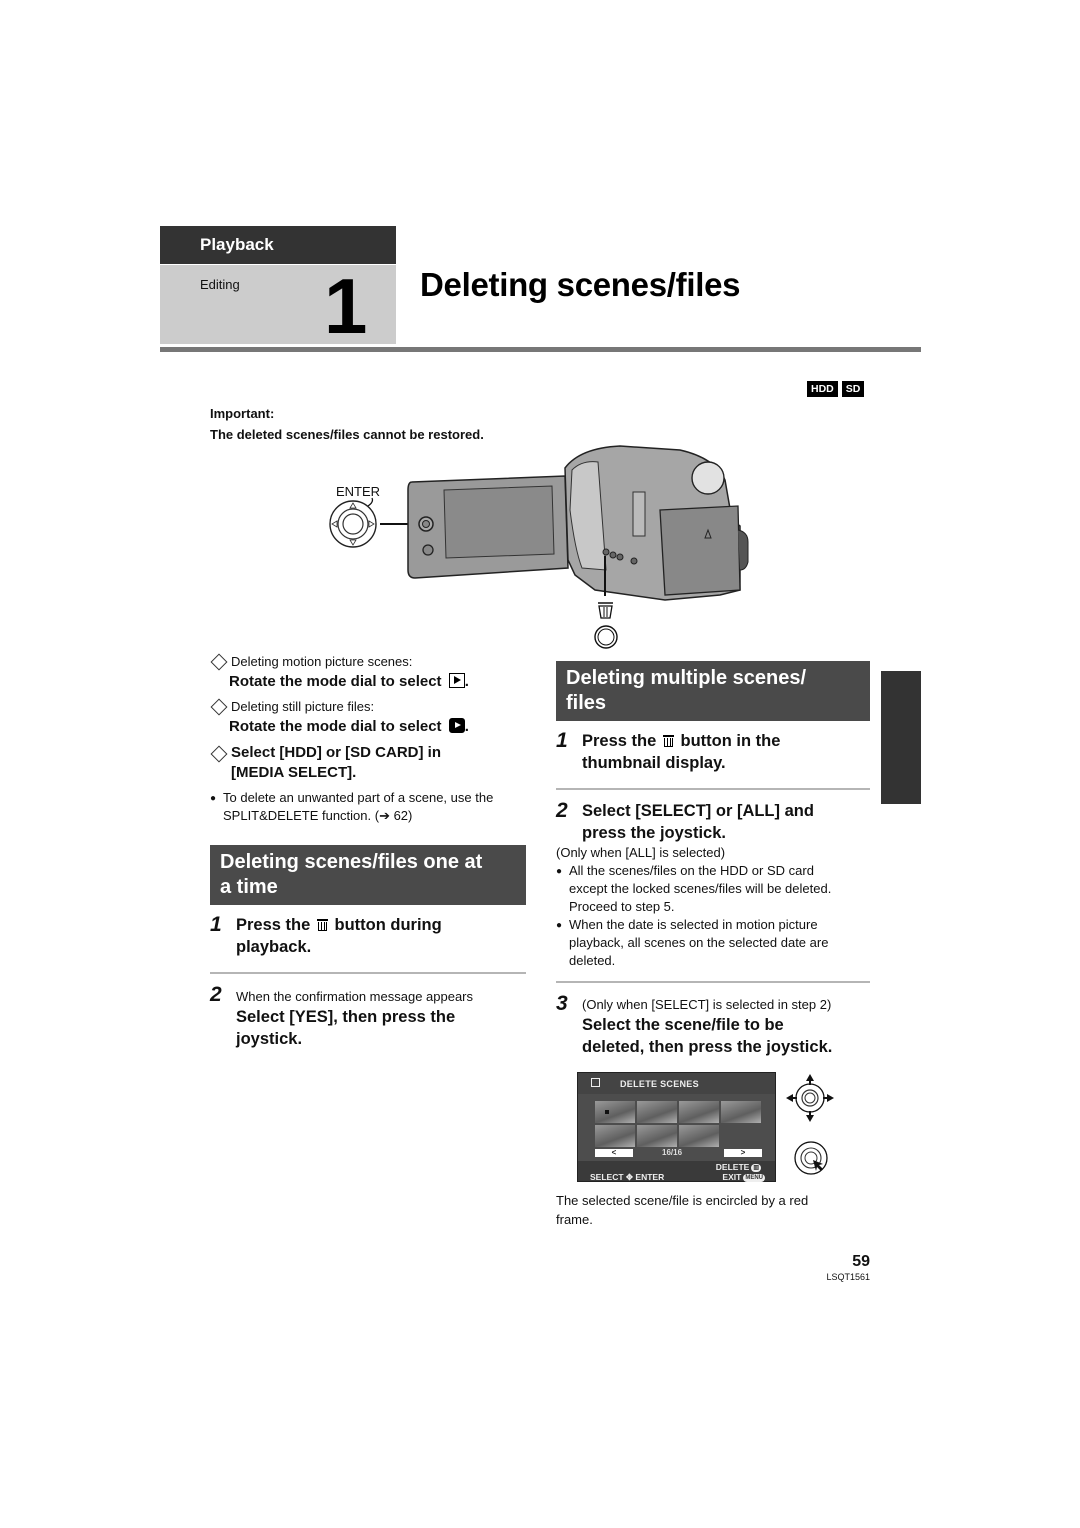  What do you see at coordinates (848, 1277) in the screenshot?
I see `document-code: LSQT1561` at bounding box center [848, 1277].